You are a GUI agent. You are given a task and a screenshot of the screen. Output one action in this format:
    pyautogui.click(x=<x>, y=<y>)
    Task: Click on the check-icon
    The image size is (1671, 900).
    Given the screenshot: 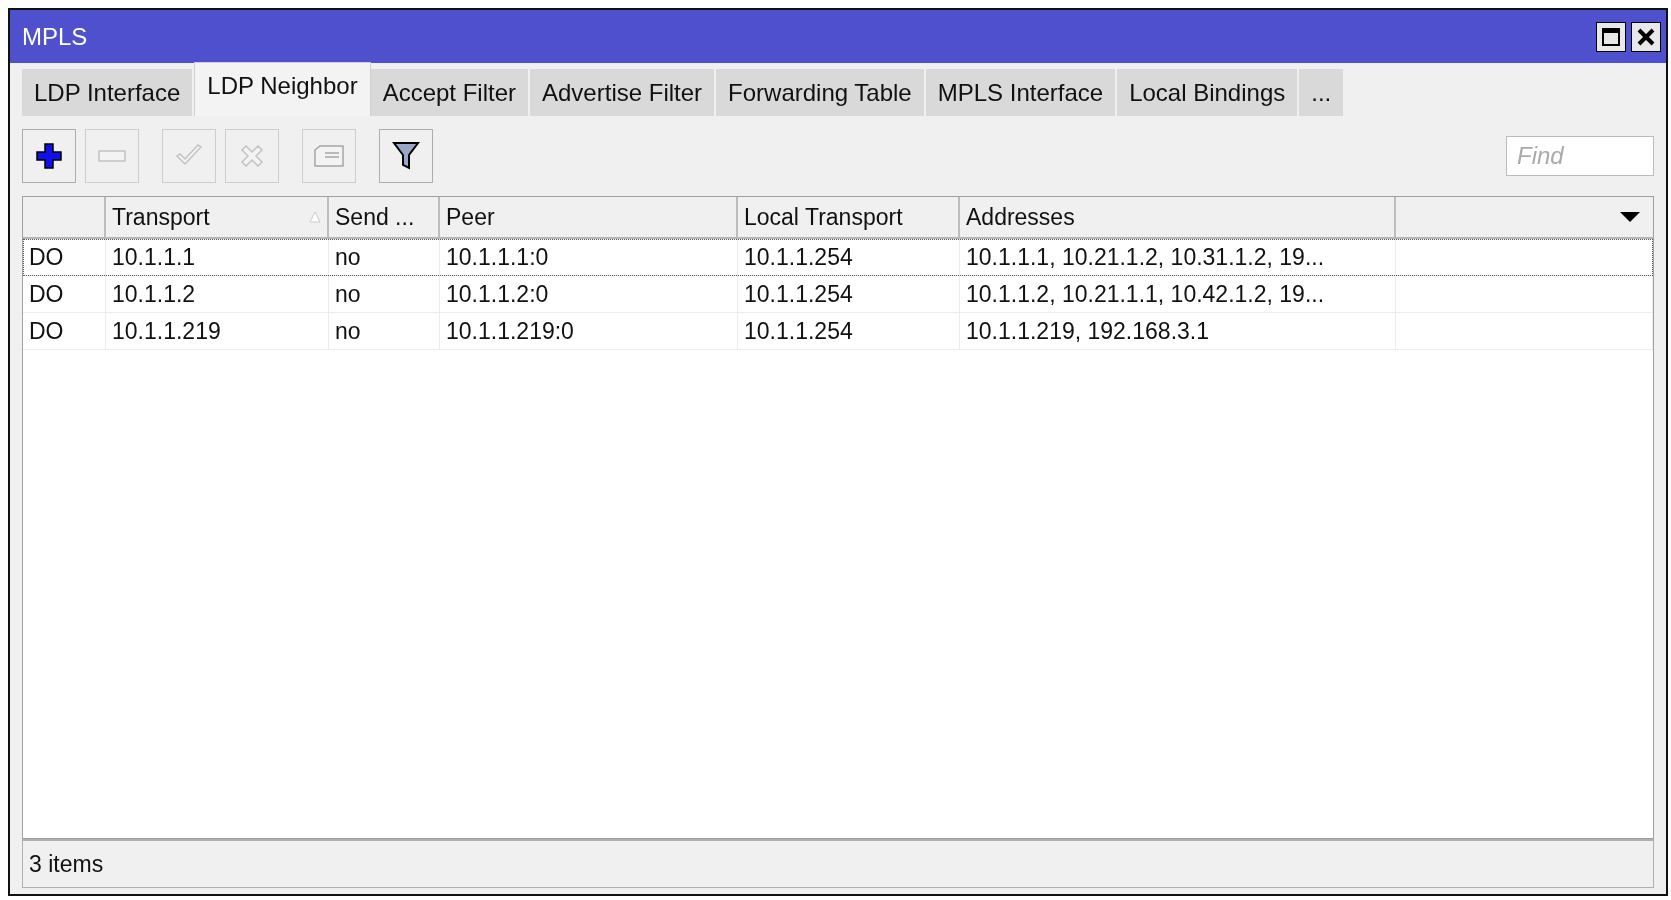 What is the action you would take?
    pyautogui.click(x=189, y=156)
    